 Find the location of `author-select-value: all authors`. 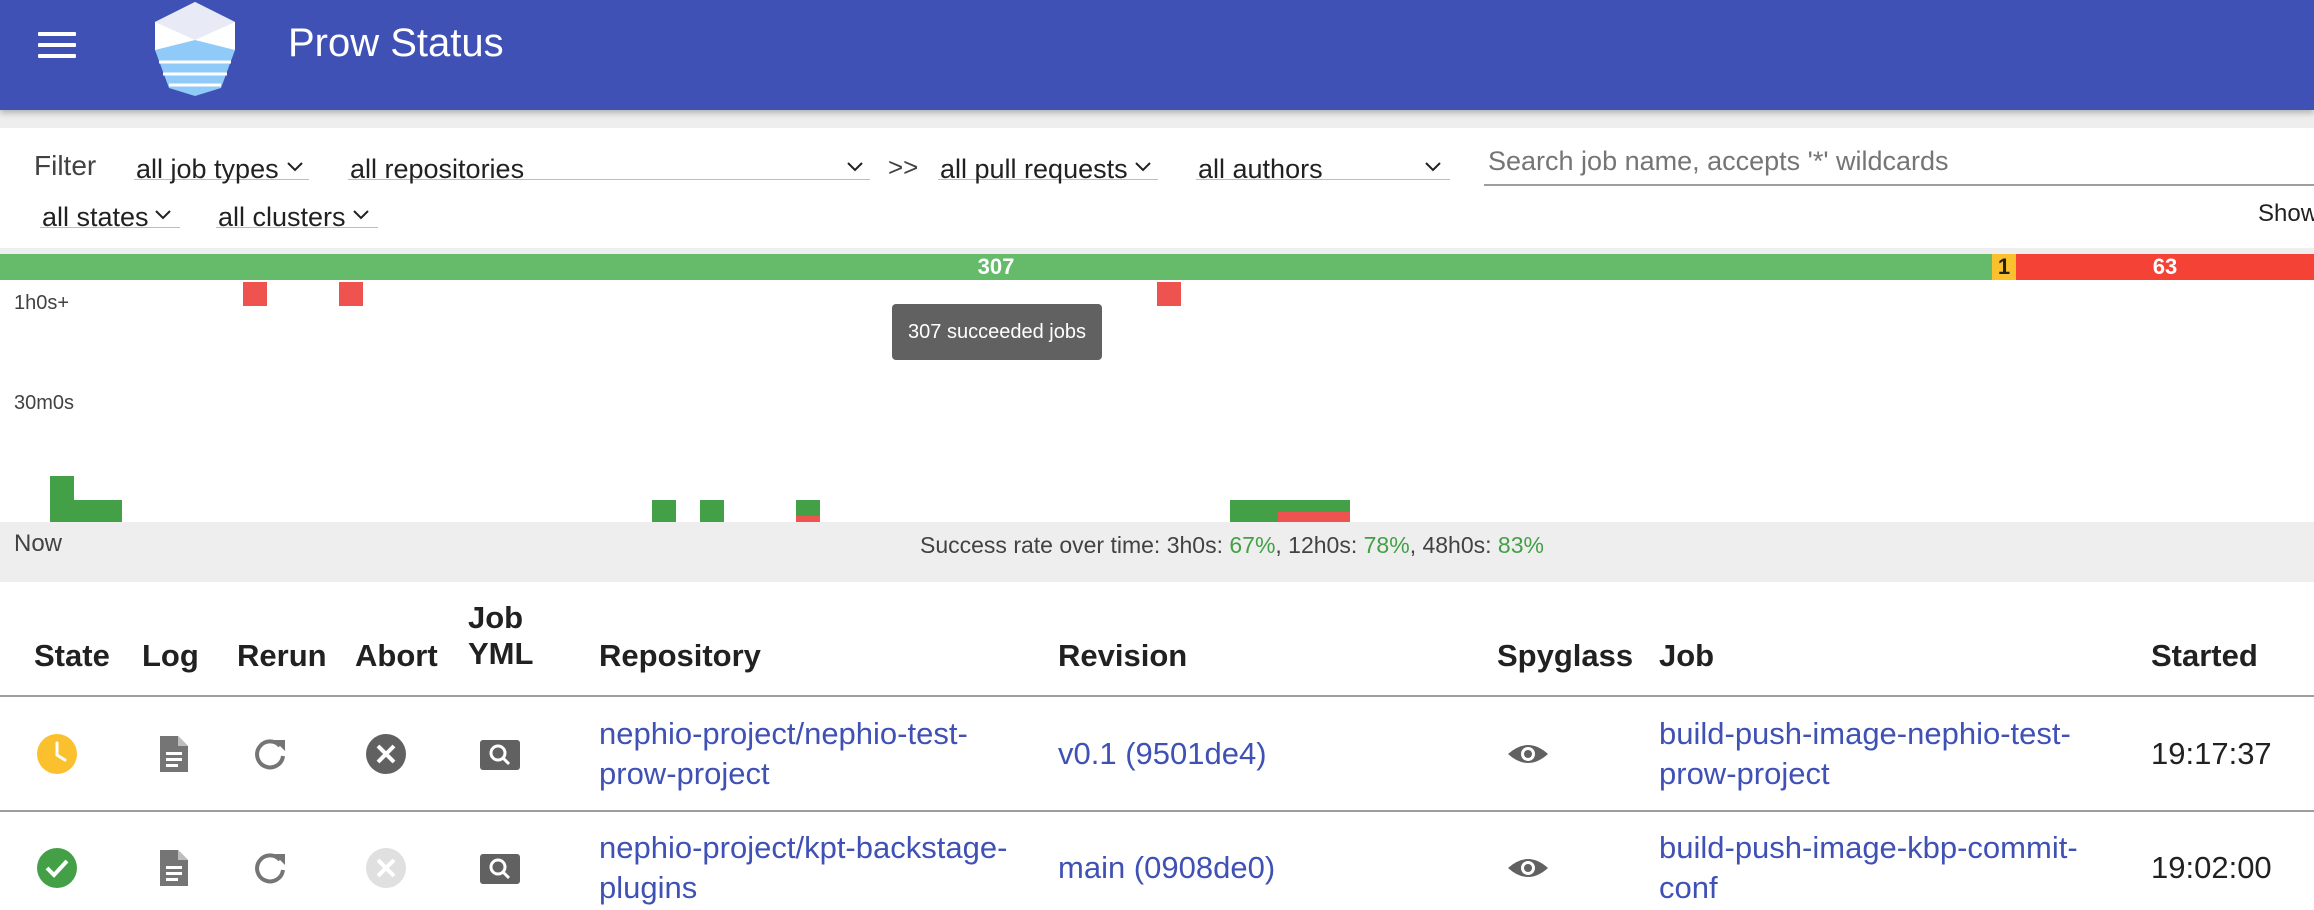

author-select-value: all authors is located at coordinates (1260, 169).